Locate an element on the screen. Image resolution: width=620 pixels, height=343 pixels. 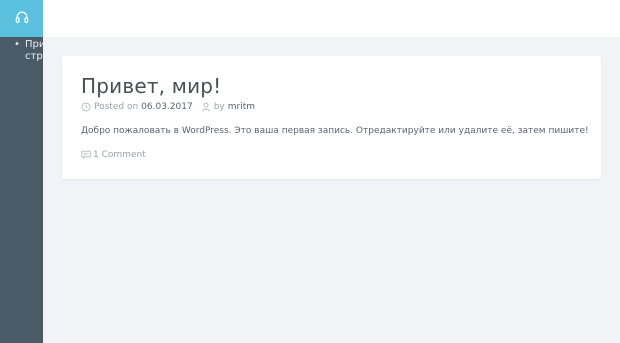
post-date-link: 06.03.2017 is located at coordinates (167, 107).